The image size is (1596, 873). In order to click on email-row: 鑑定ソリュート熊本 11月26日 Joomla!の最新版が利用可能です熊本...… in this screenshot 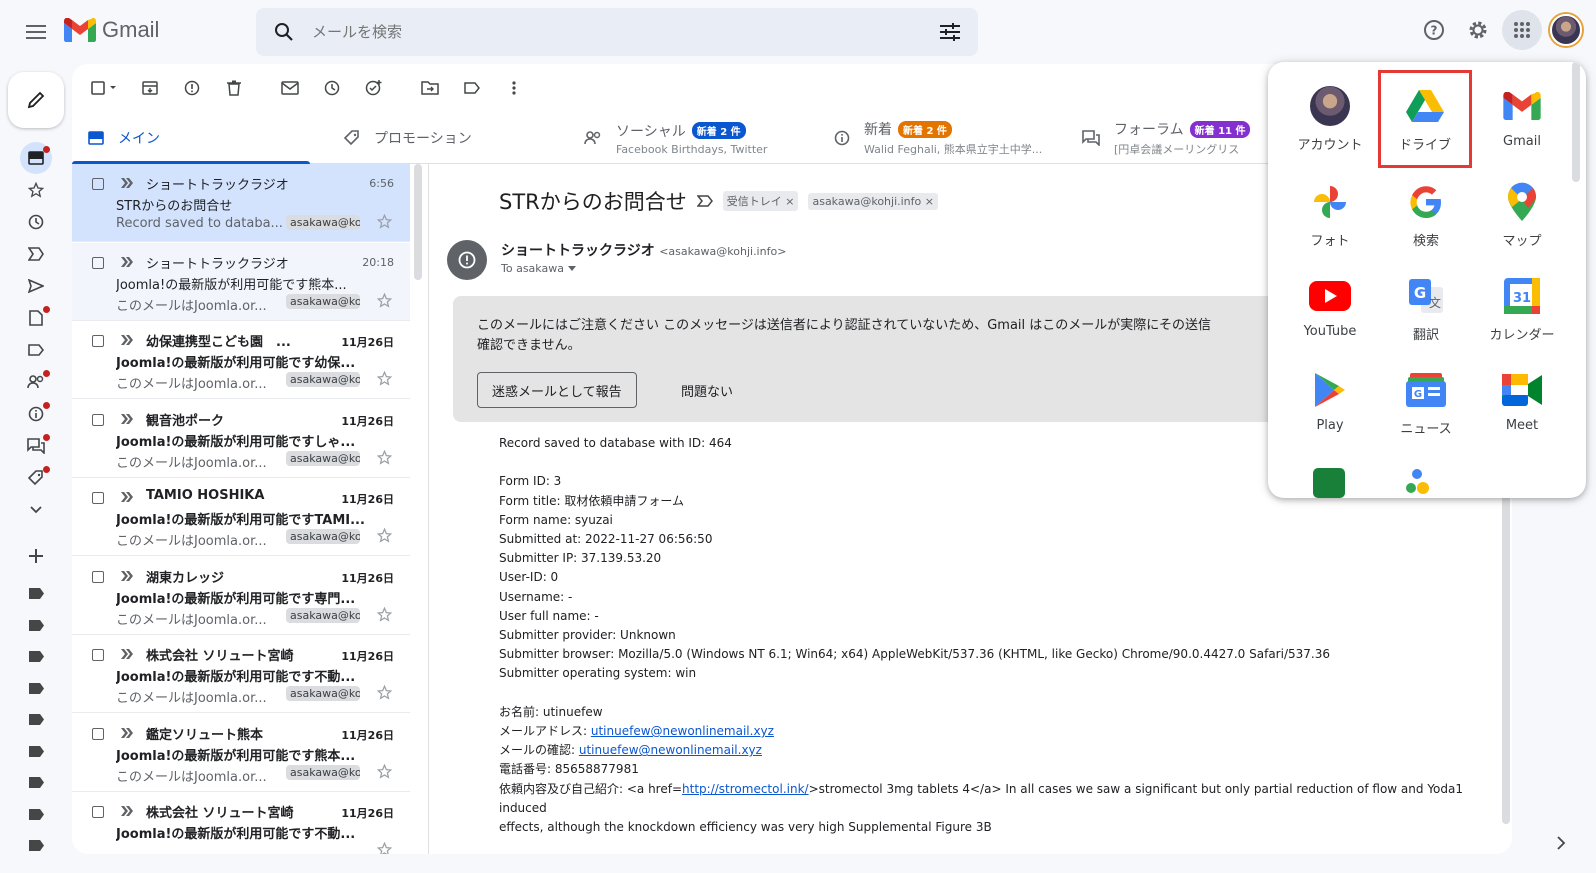, I will do `click(241, 753)`.